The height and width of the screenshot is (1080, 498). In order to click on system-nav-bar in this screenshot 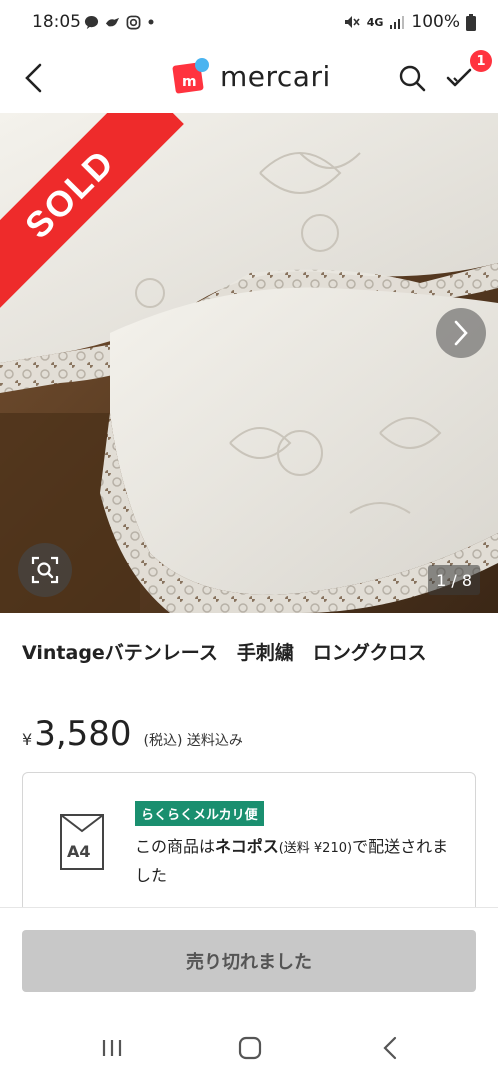, I will do `click(249, 1047)`.